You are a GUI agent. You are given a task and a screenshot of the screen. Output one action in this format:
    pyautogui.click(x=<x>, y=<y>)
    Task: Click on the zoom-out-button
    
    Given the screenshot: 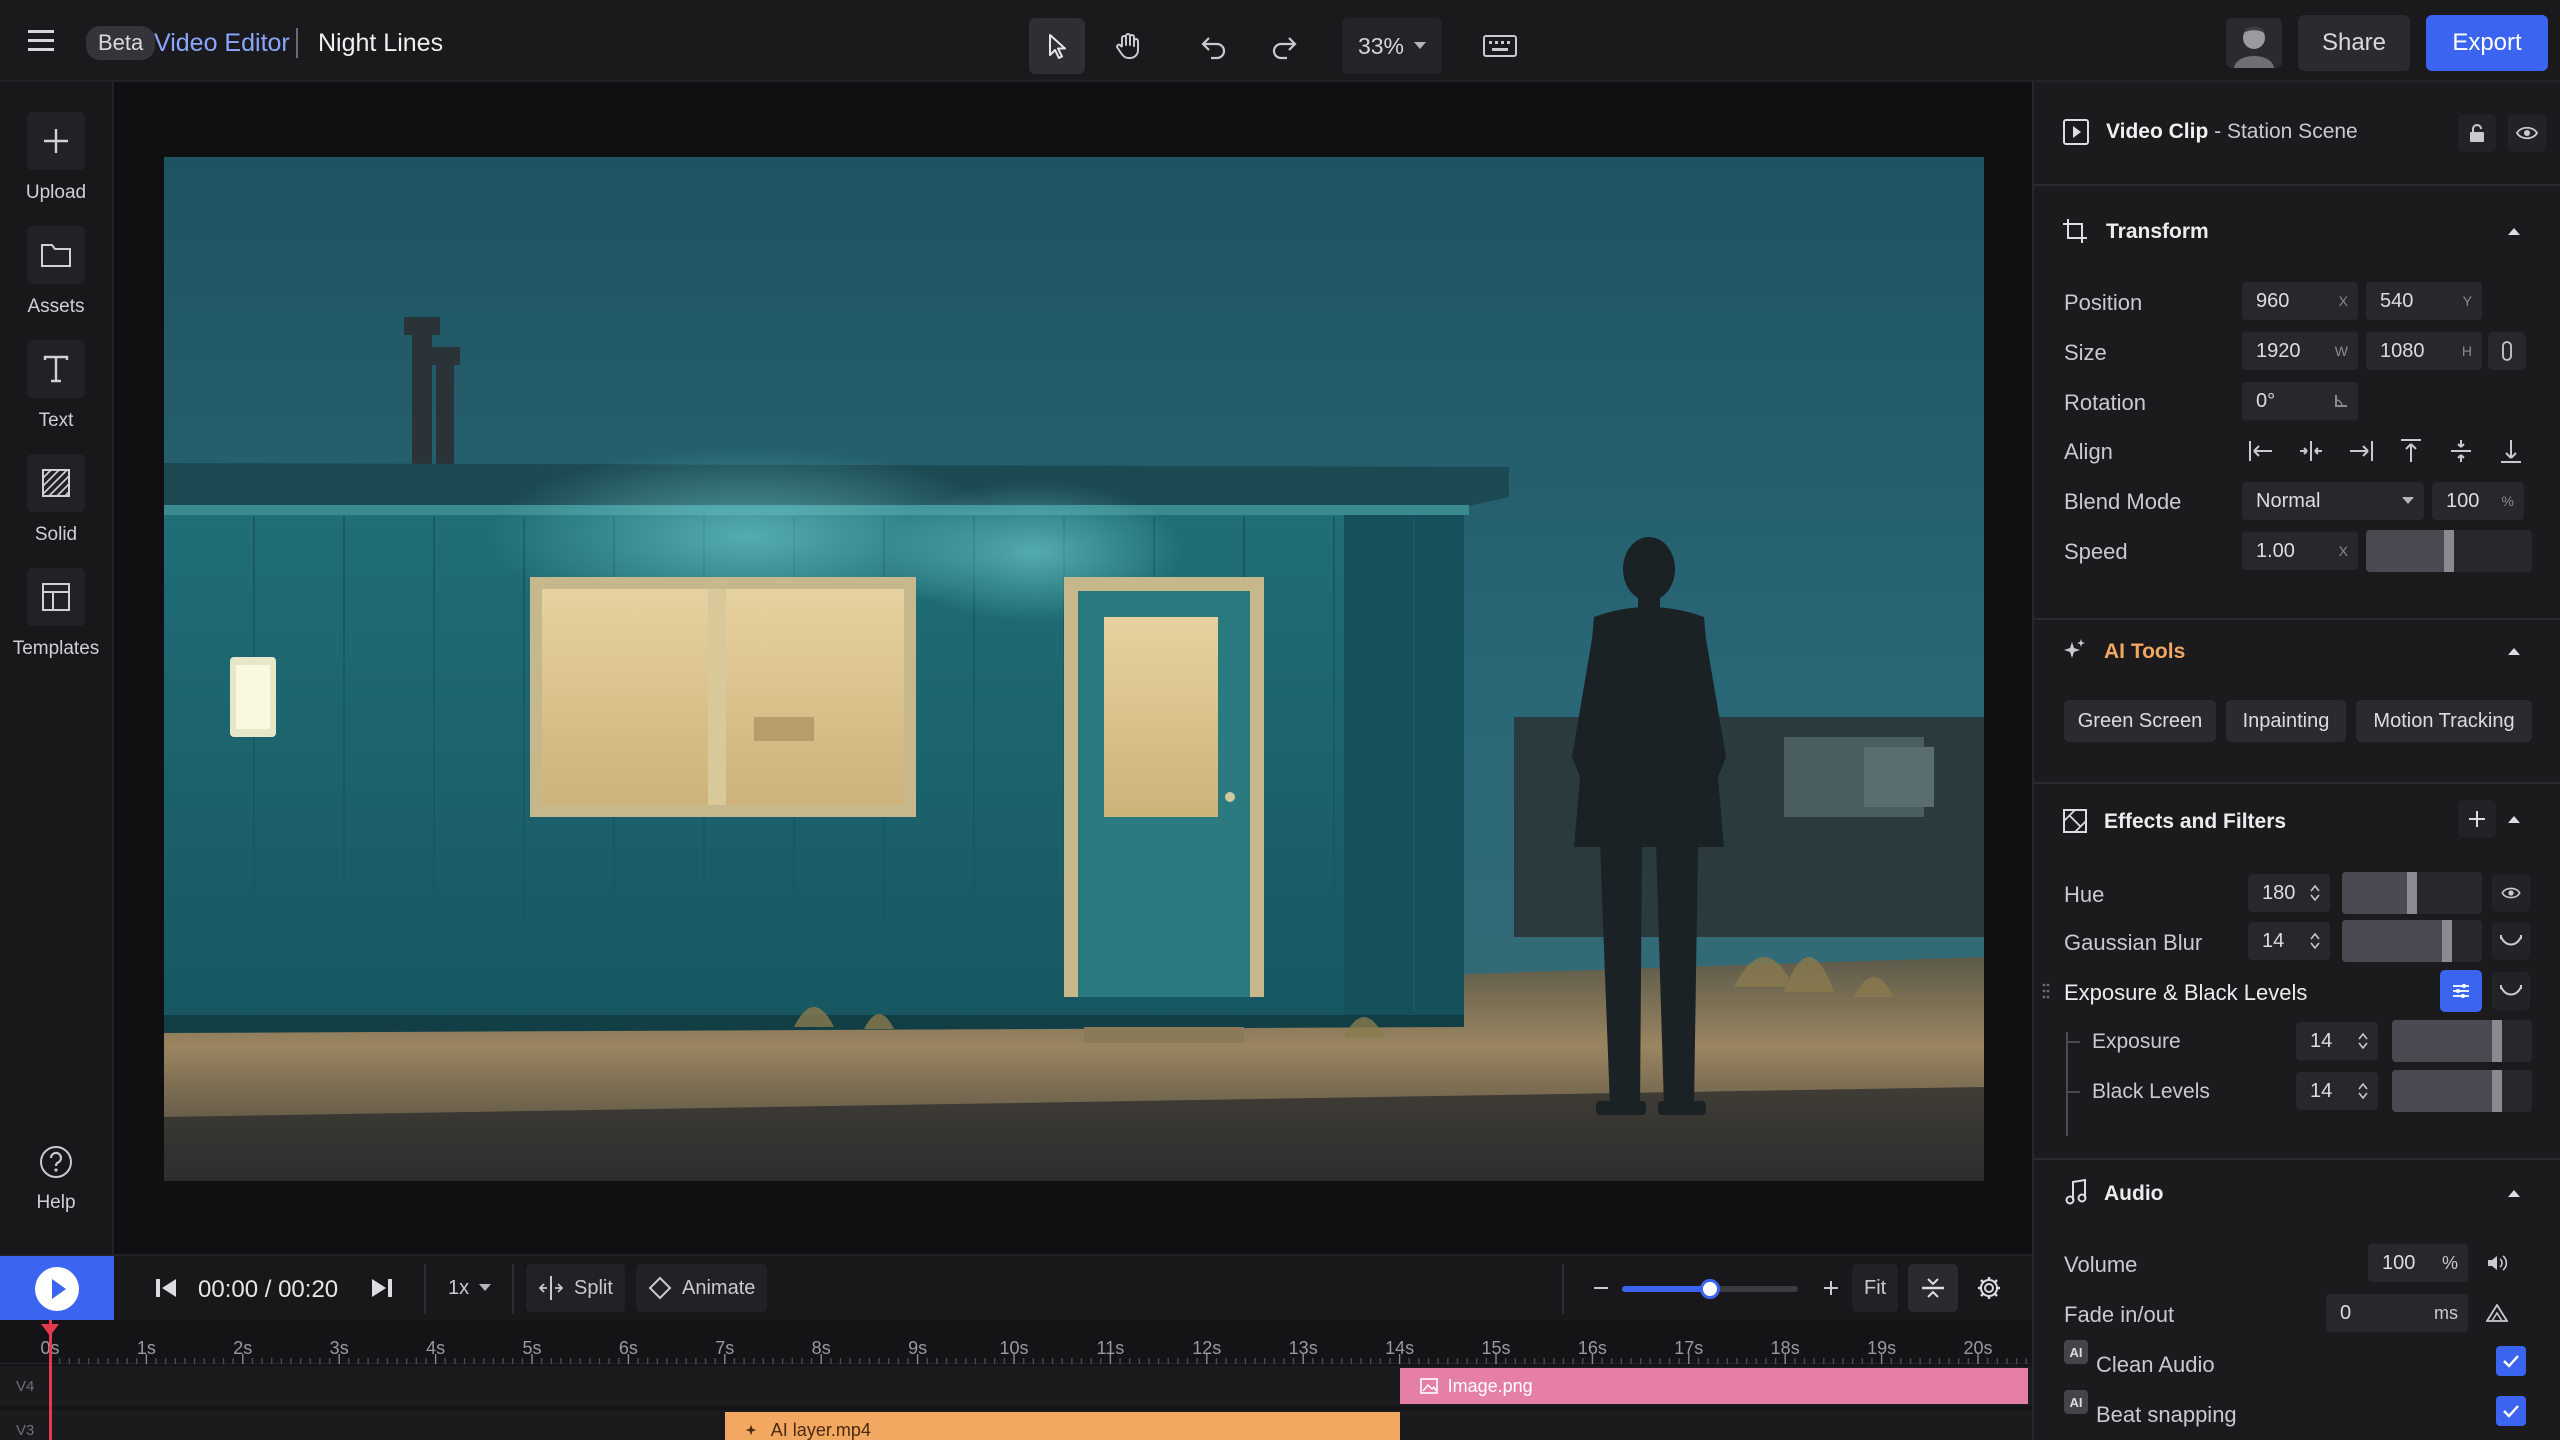 What is the action you would take?
    pyautogui.click(x=1601, y=1288)
    